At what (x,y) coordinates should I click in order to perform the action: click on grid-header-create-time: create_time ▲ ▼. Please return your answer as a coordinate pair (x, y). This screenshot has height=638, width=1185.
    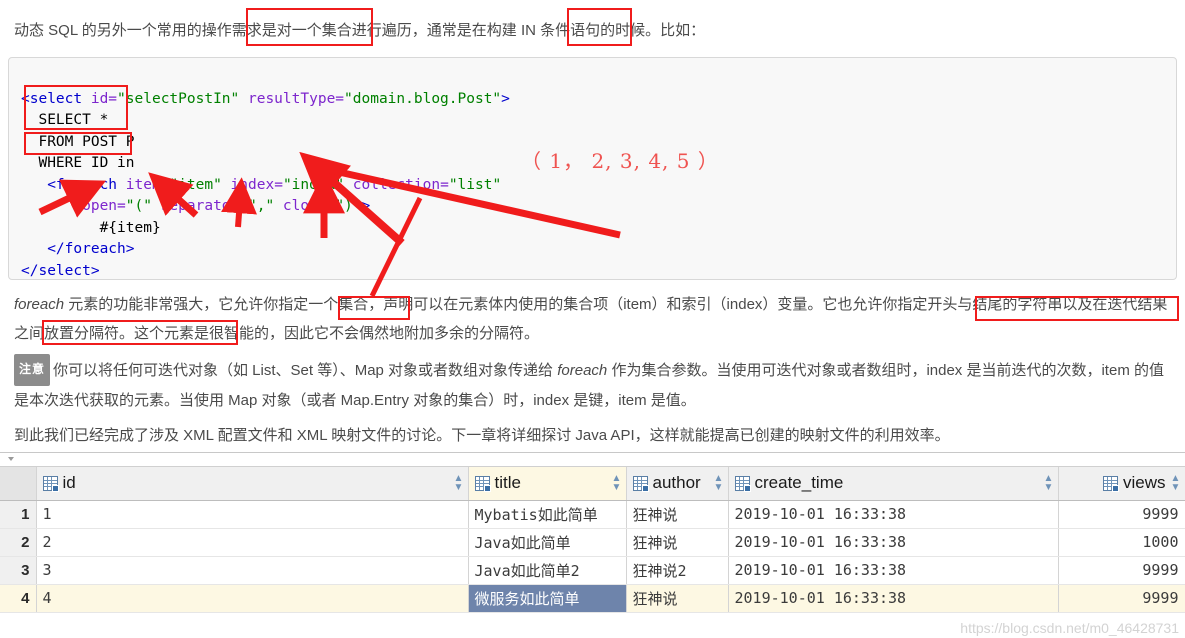
    Looking at the image, I should click on (893, 484).